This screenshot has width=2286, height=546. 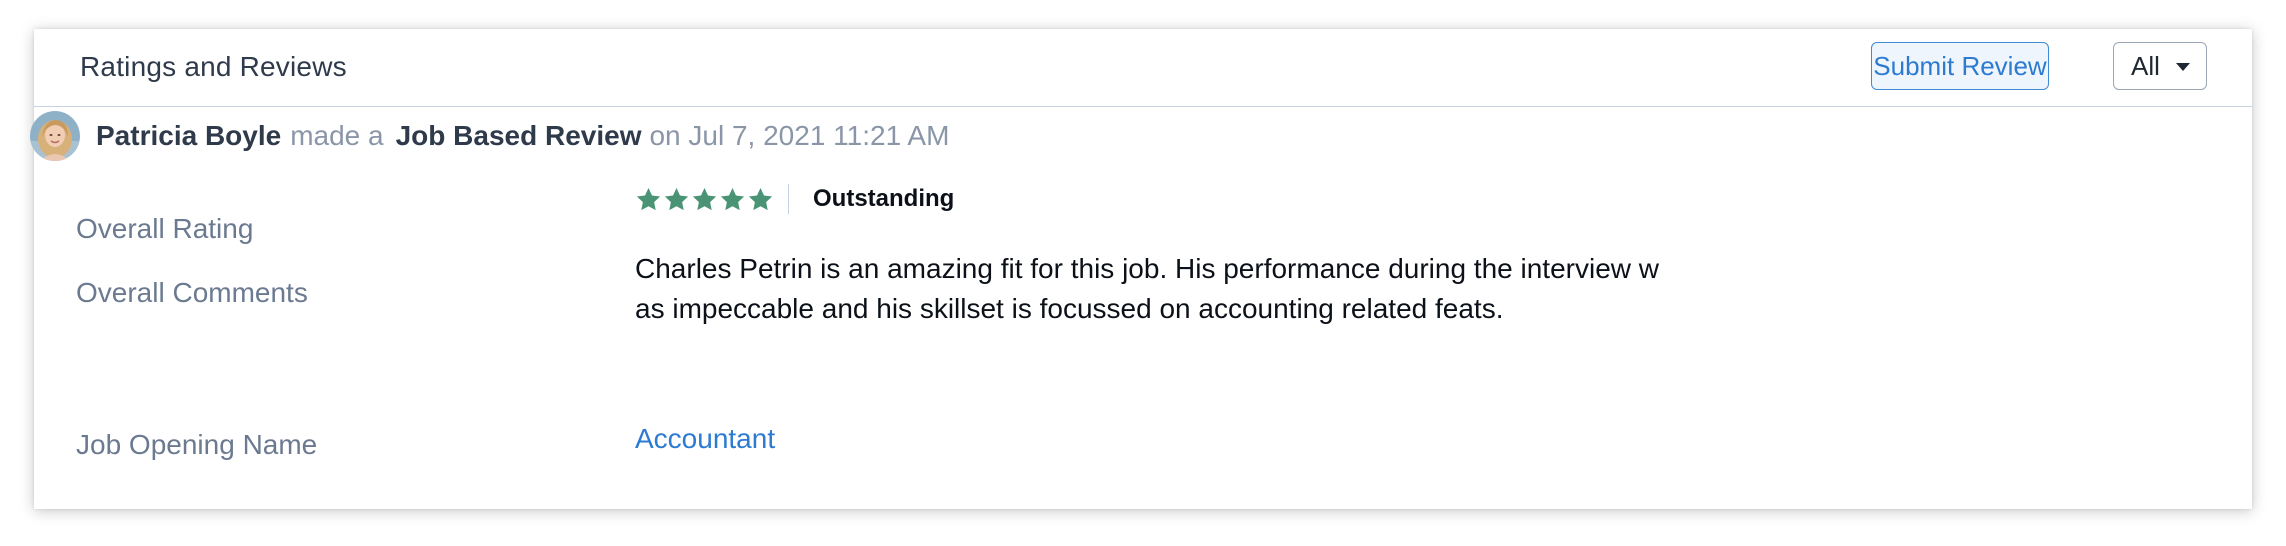 I want to click on card-header: Ratings and Reviews Submit Review All, so click(x=1143, y=68).